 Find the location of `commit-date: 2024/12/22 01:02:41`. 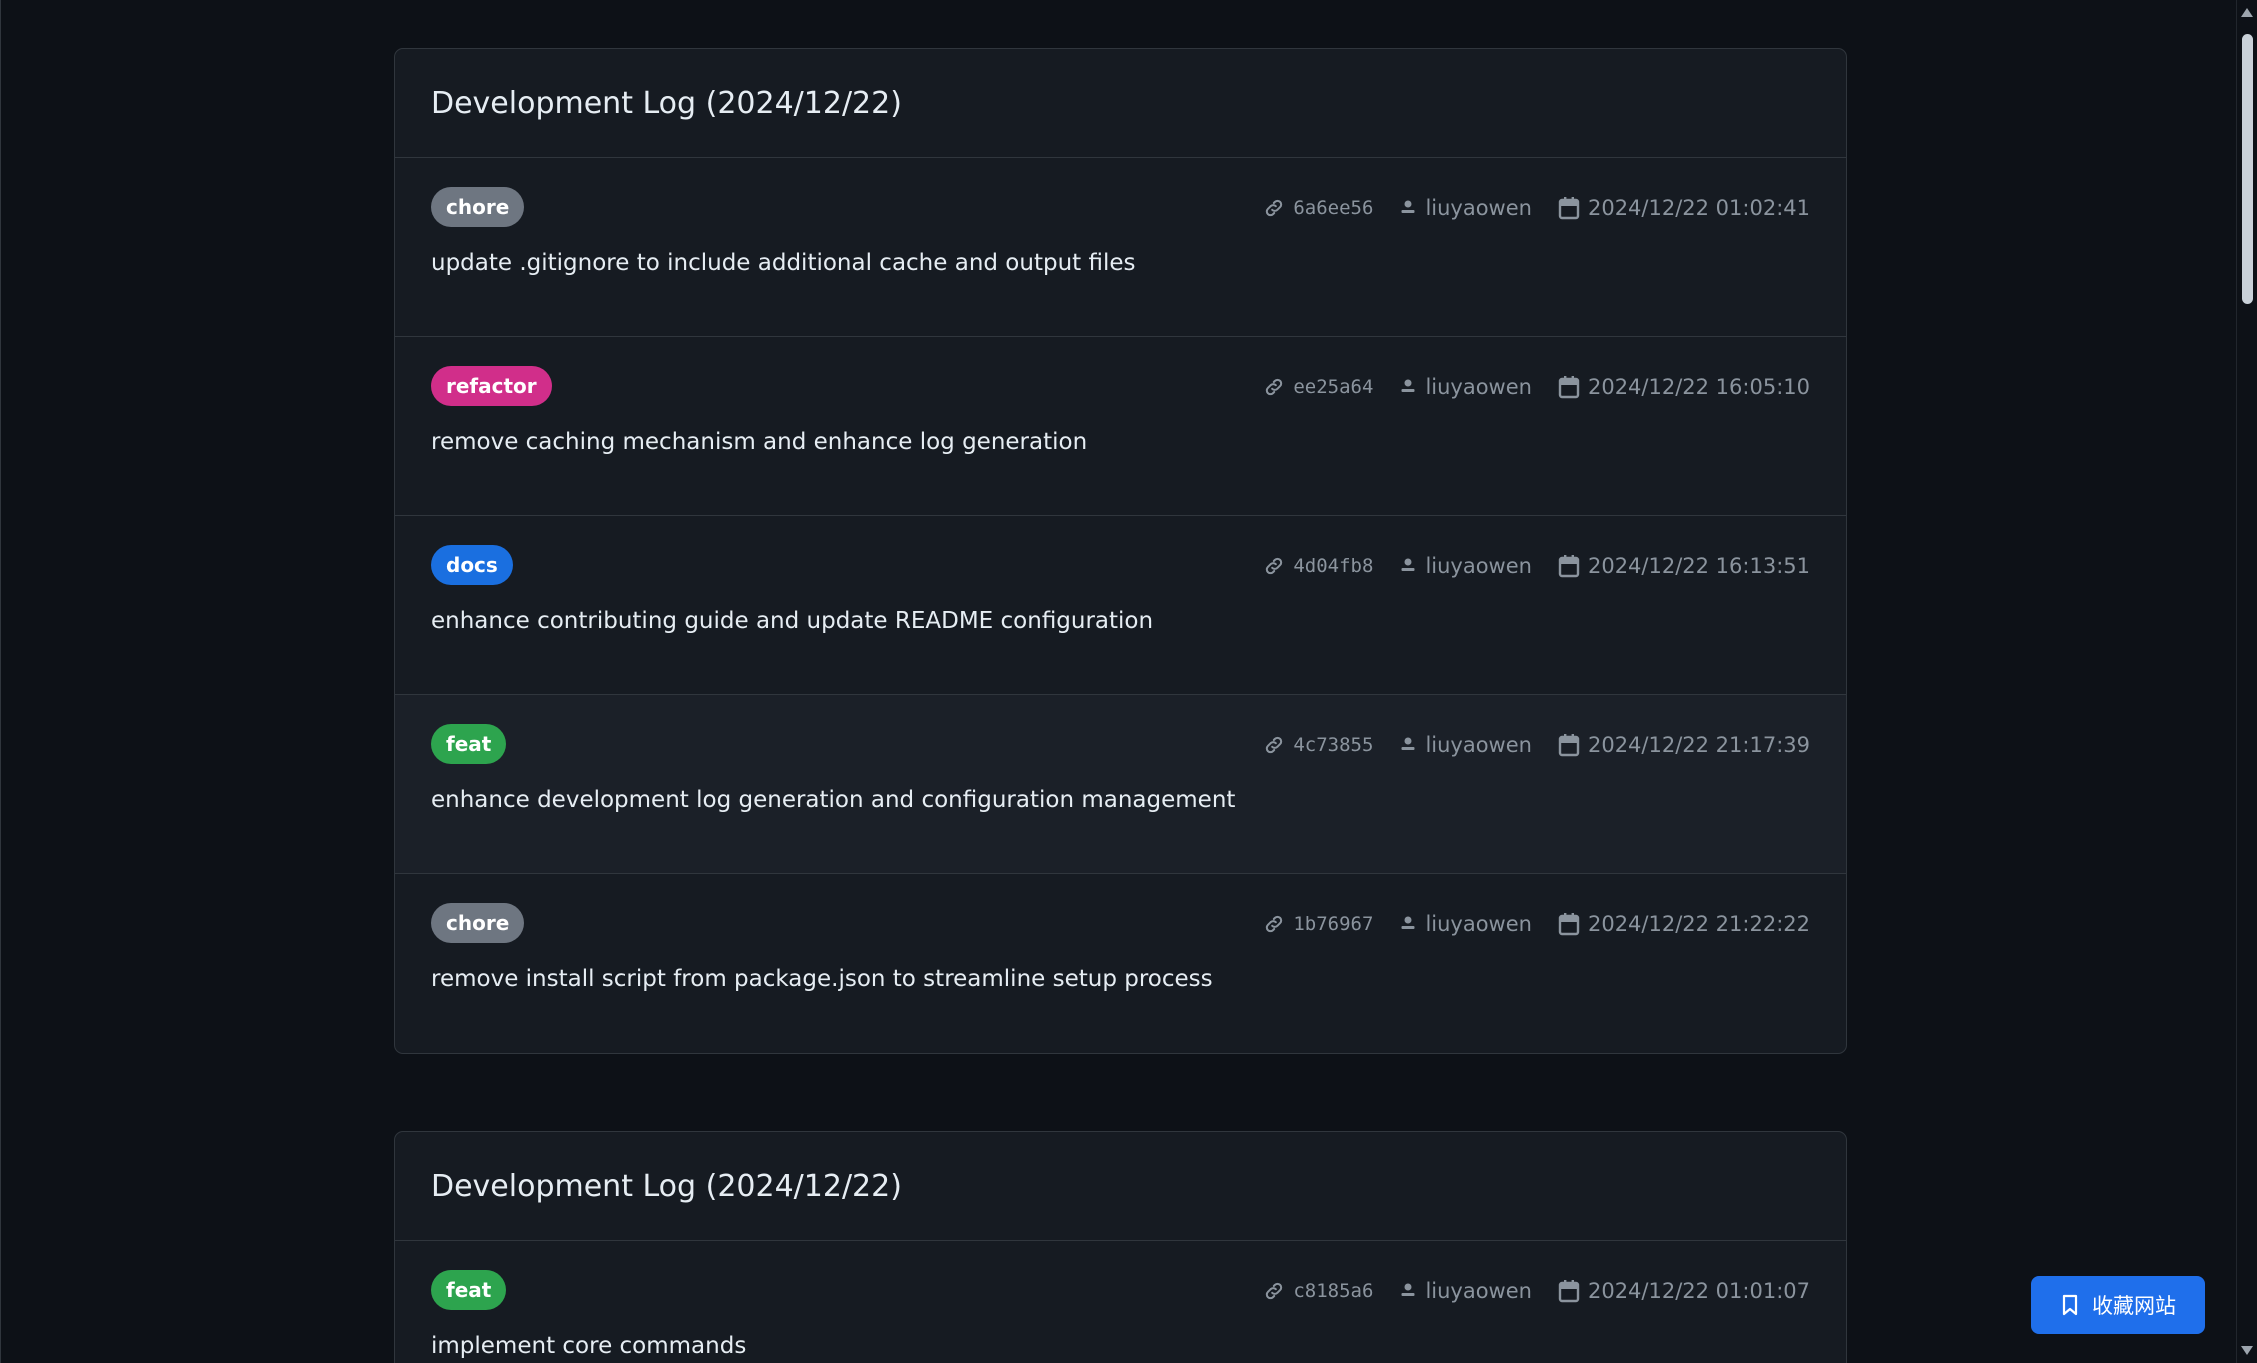

commit-date: 2024/12/22 01:02:41 is located at coordinates (1684, 208).